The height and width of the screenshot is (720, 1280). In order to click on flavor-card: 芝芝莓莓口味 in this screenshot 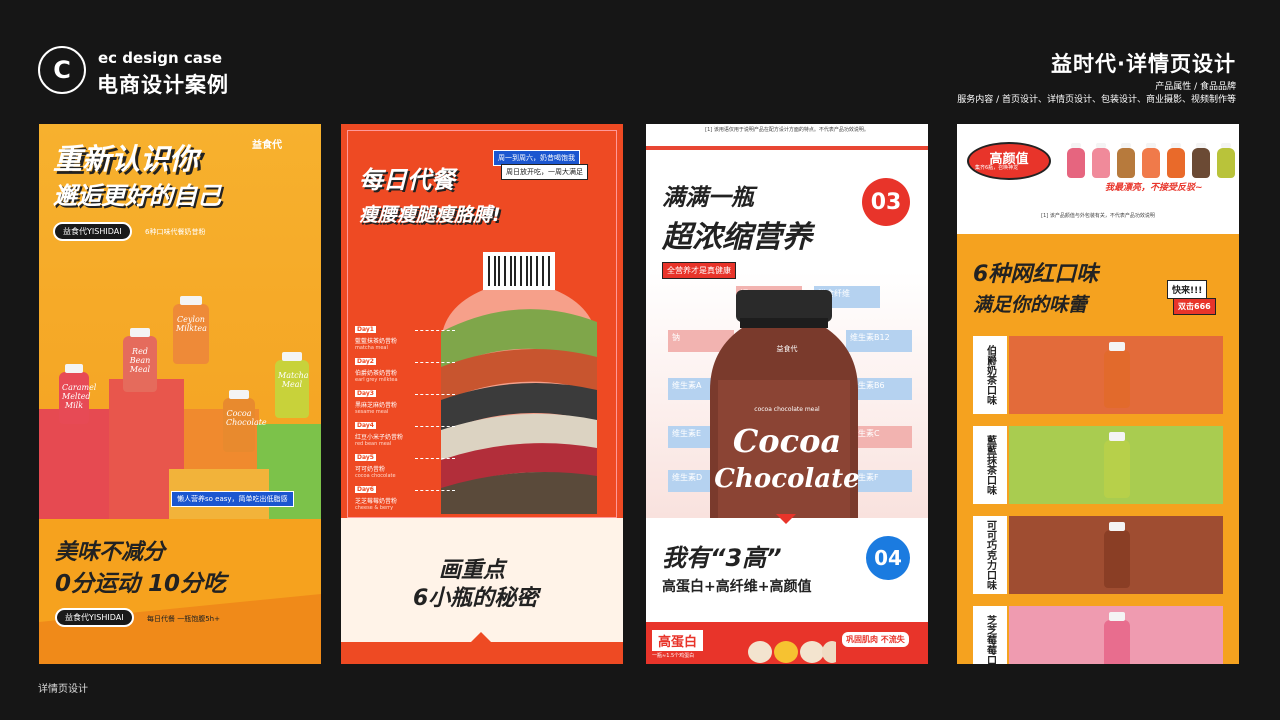, I will do `click(1098, 635)`.